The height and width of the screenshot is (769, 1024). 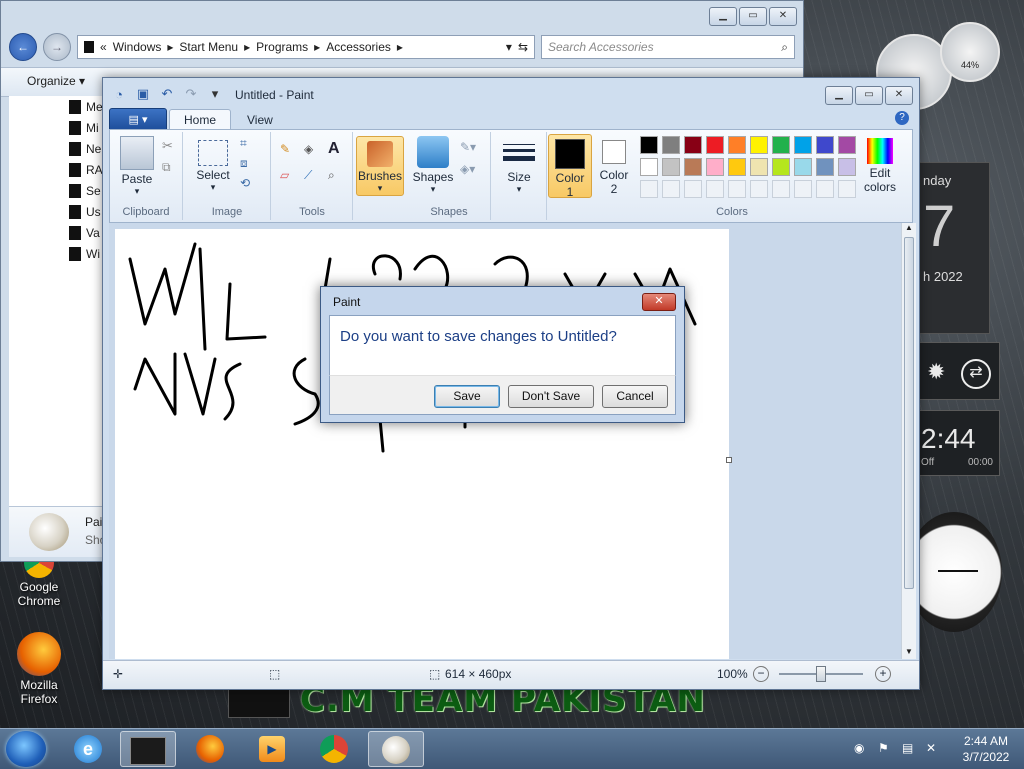 I want to click on refresh-icon: ⇆, so click(x=523, y=47).